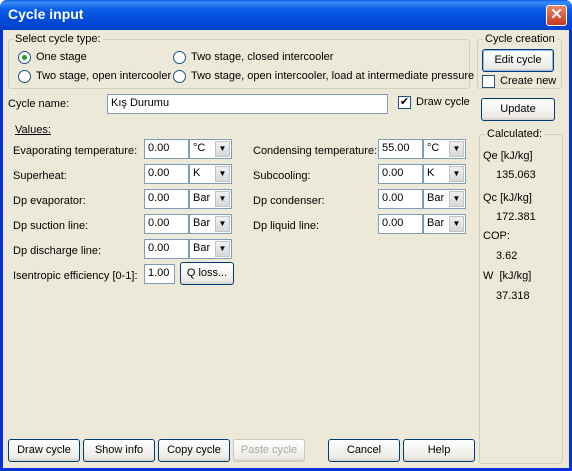 The width and height of the screenshot is (572, 471). I want to click on update-button: Update, so click(518, 109).